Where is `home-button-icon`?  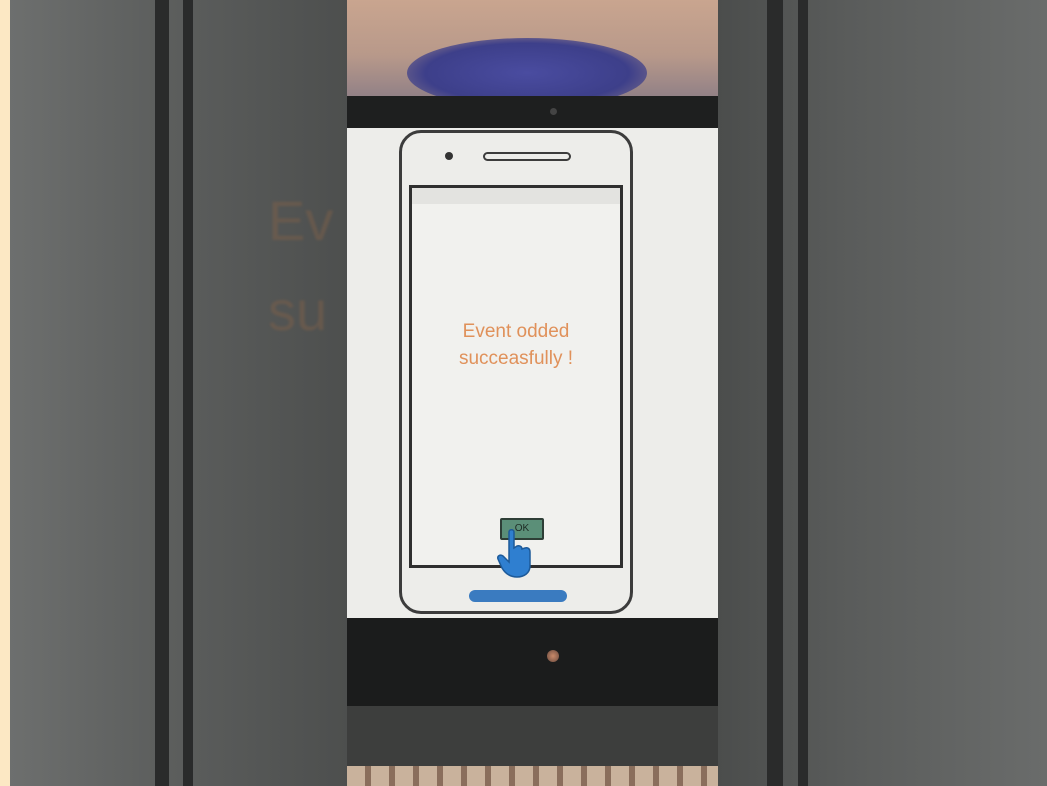 home-button-icon is located at coordinates (553, 656).